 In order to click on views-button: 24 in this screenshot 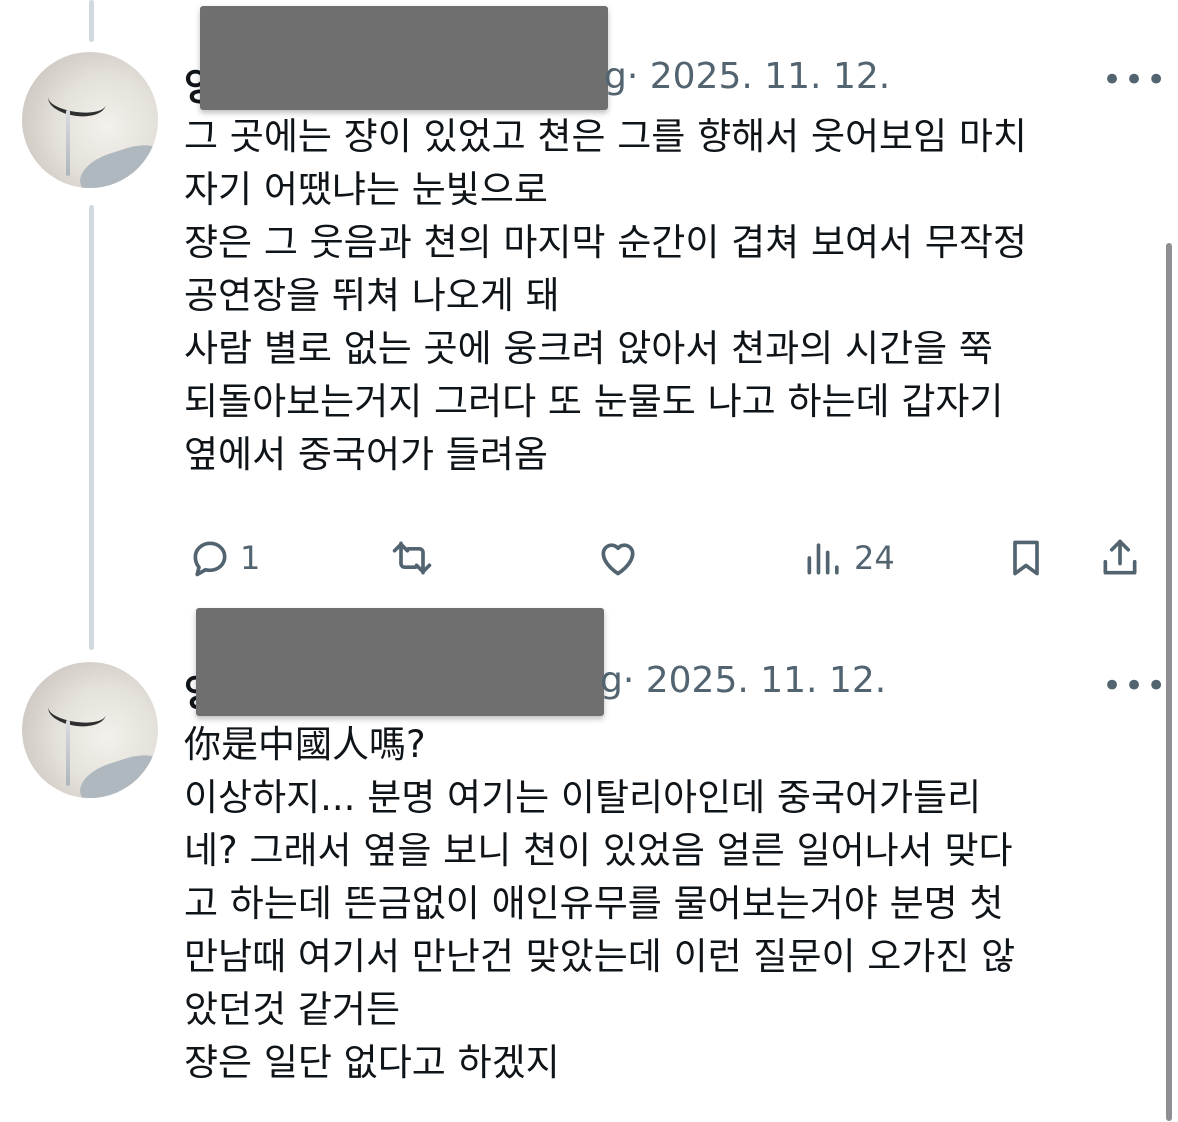, I will do `click(848, 558)`.